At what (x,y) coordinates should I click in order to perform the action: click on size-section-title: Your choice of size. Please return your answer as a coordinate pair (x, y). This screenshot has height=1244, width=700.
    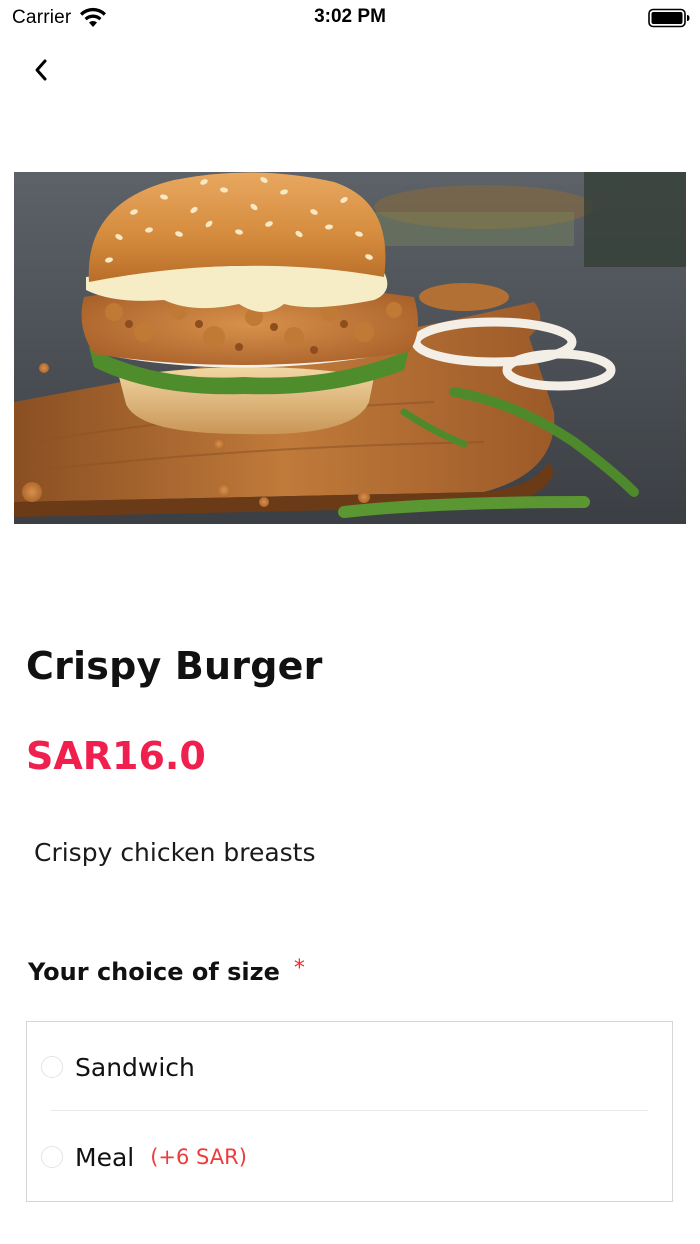
    Looking at the image, I should click on (154, 972).